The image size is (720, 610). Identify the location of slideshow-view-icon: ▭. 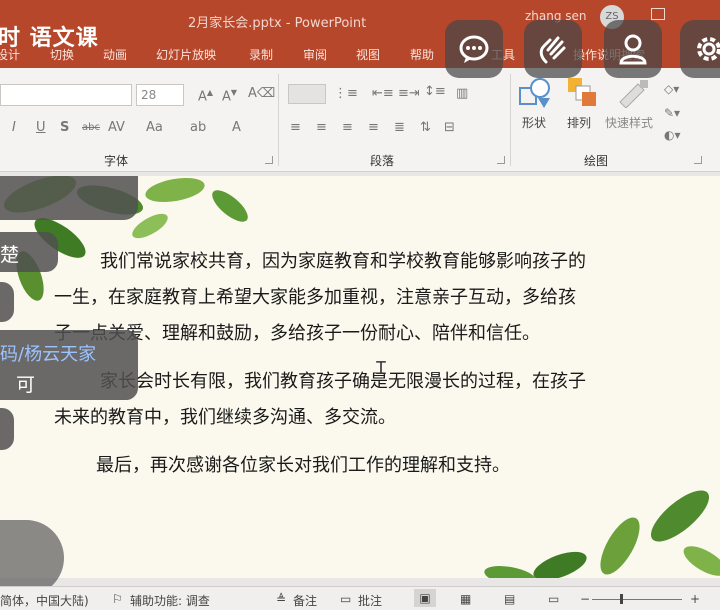
(553, 599).